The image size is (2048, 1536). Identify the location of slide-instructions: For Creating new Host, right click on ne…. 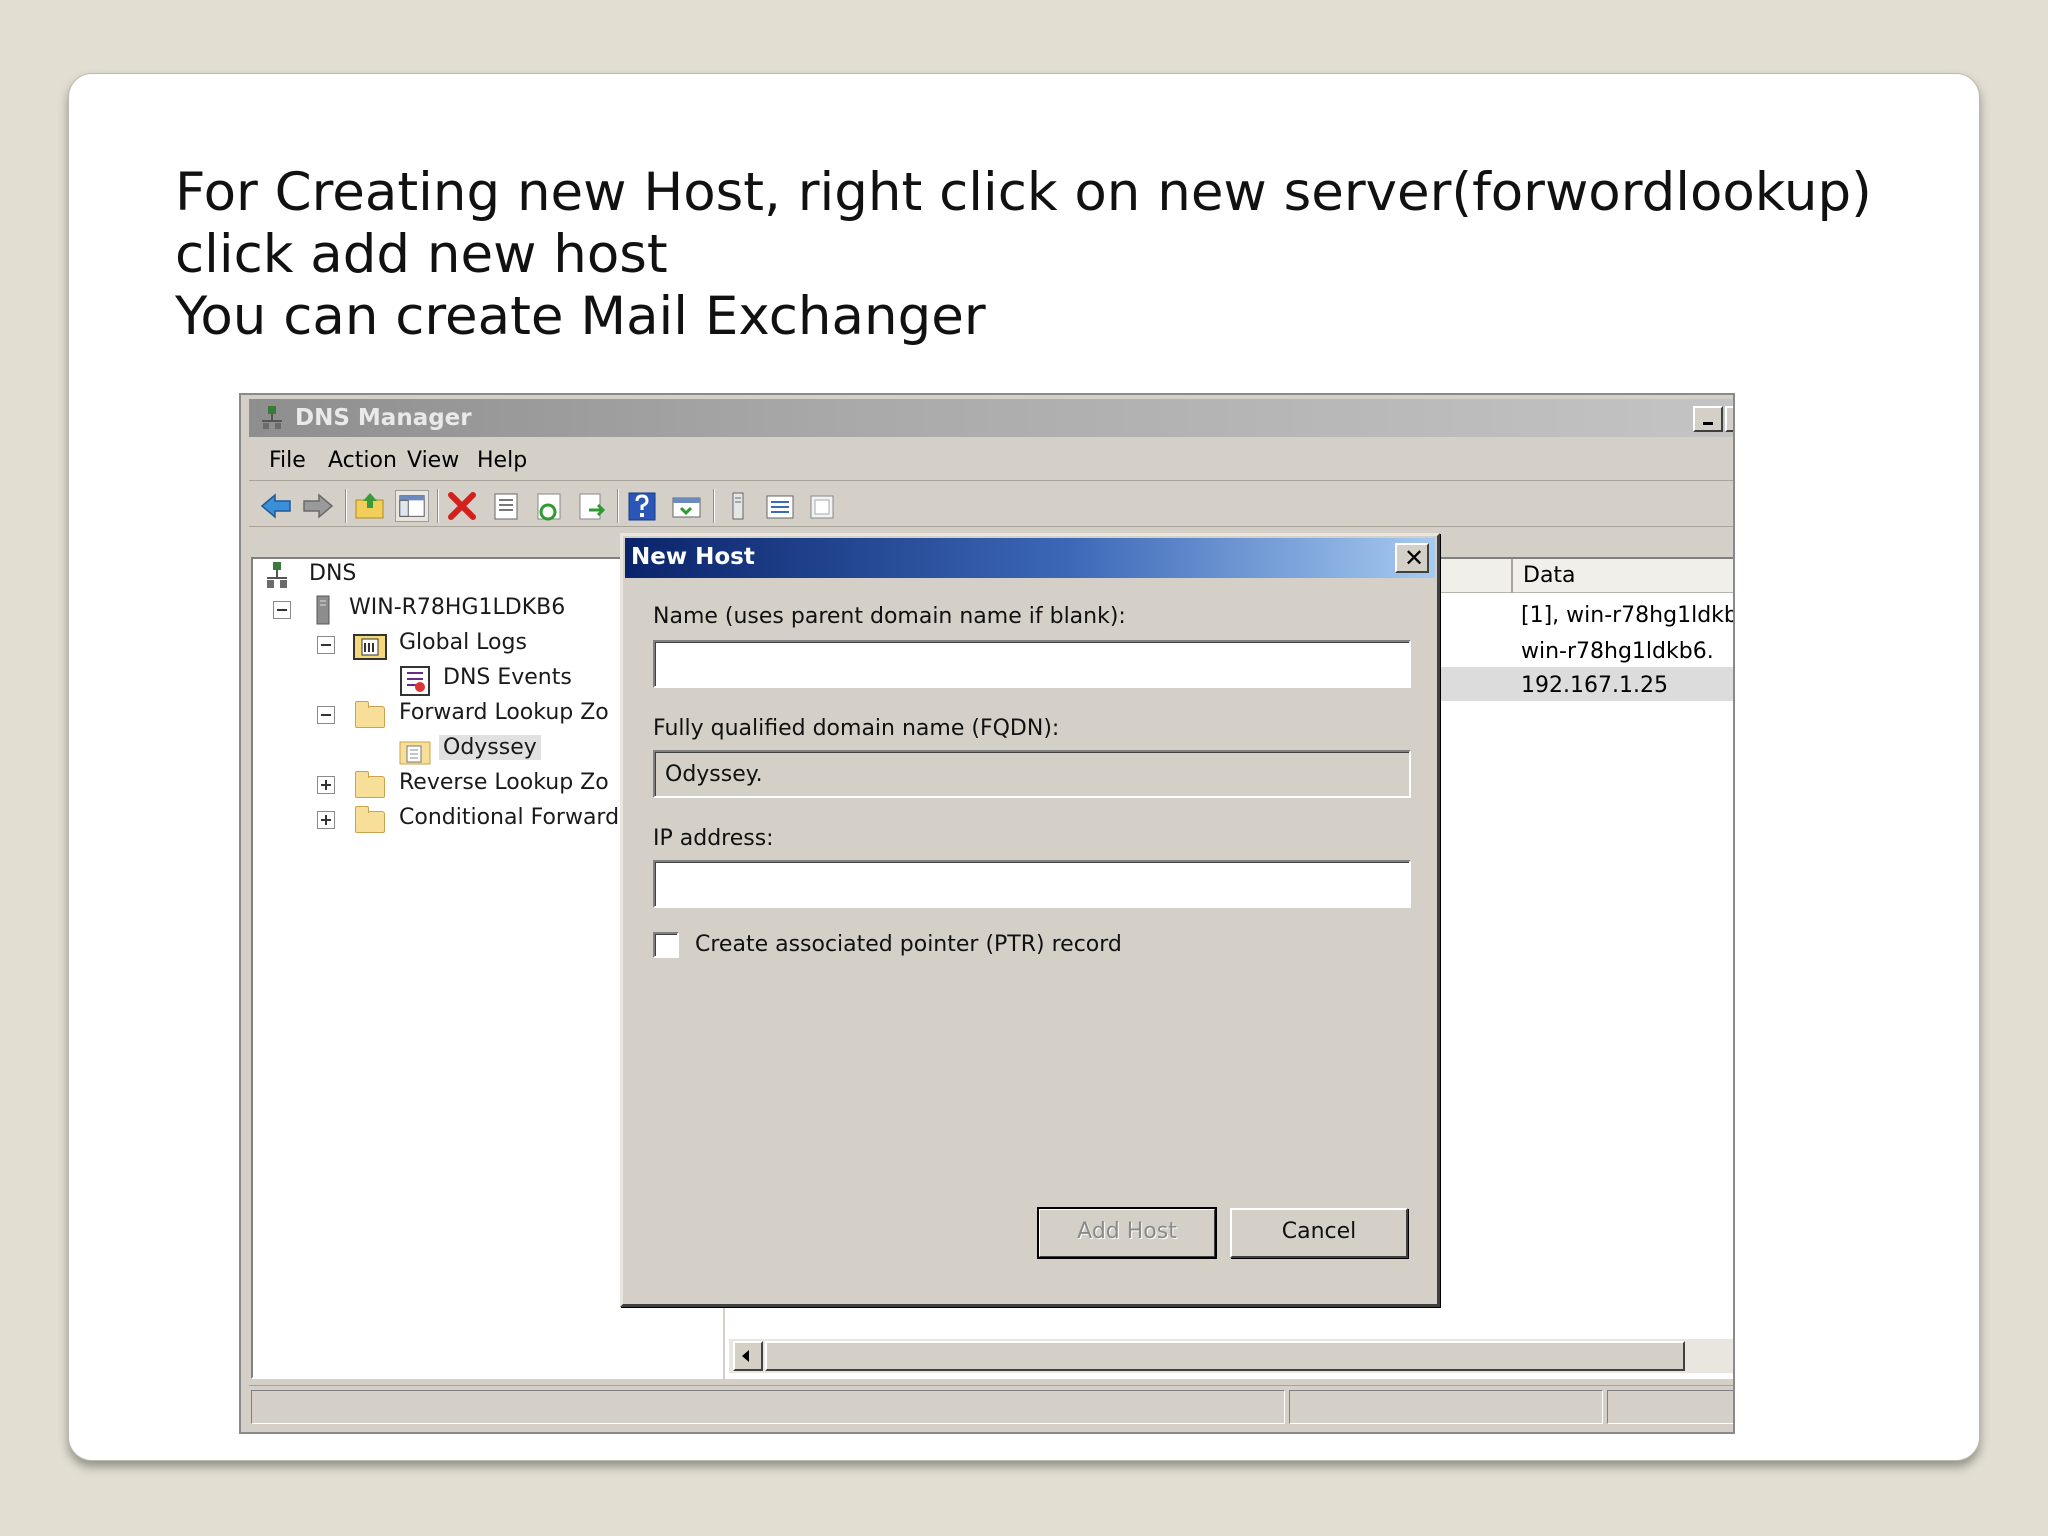
(1055, 255).